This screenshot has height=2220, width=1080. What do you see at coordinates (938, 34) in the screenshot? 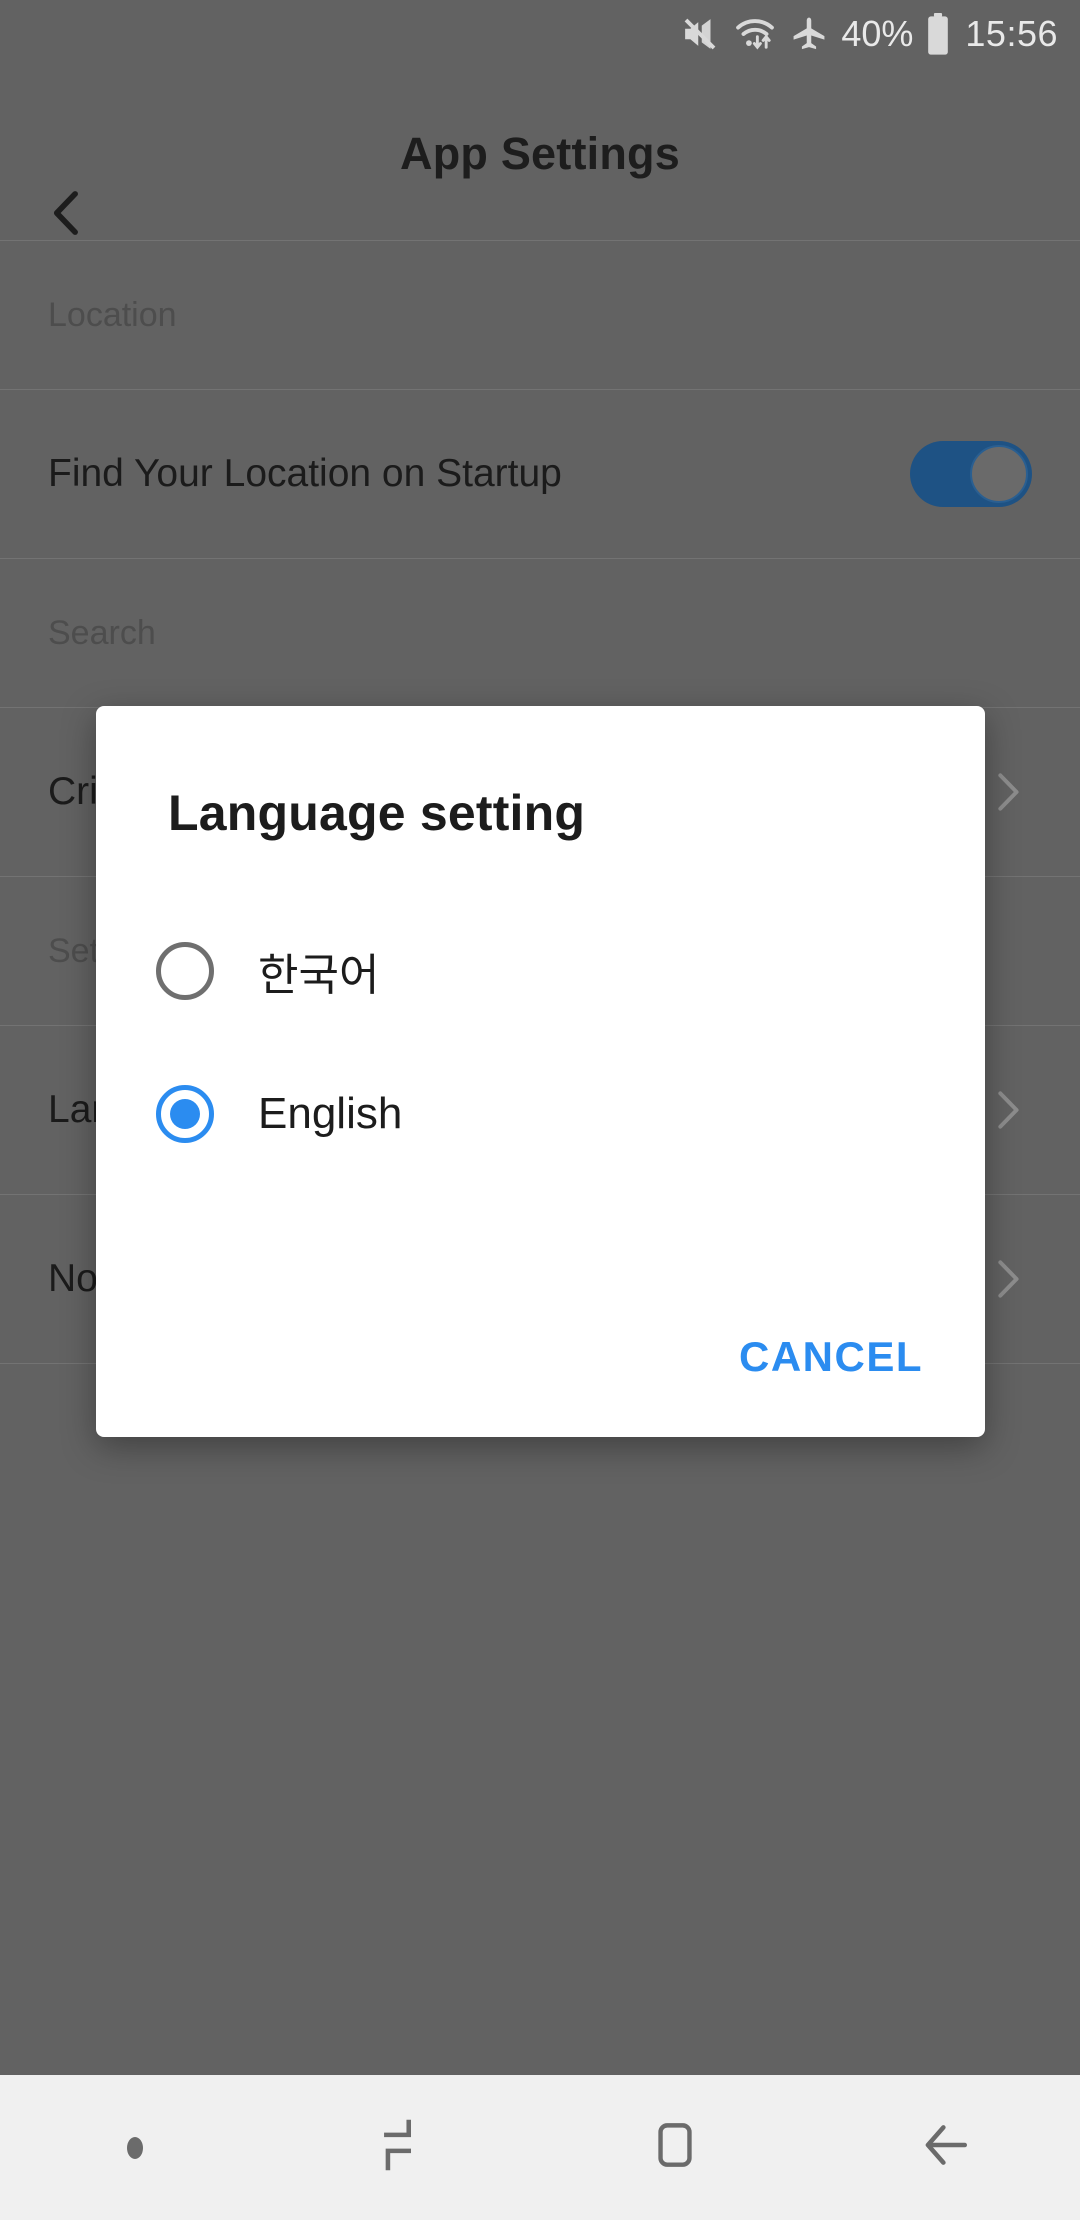
I see `battery-icon` at bounding box center [938, 34].